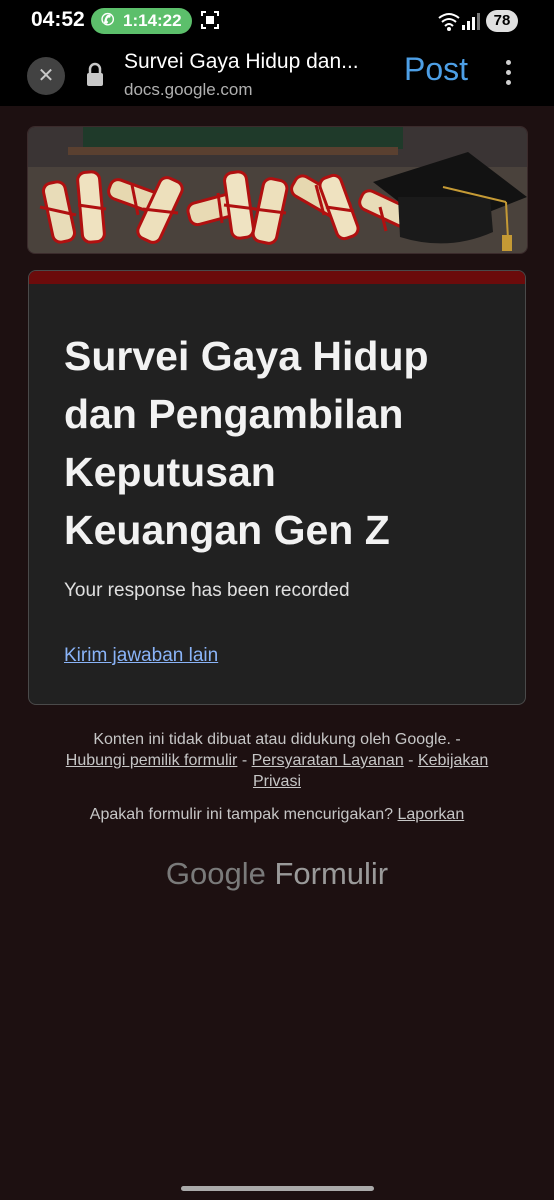 The image size is (554, 1200). Describe the element at coordinates (508, 75) in the screenshot. I see `more-options-icon` at that location.